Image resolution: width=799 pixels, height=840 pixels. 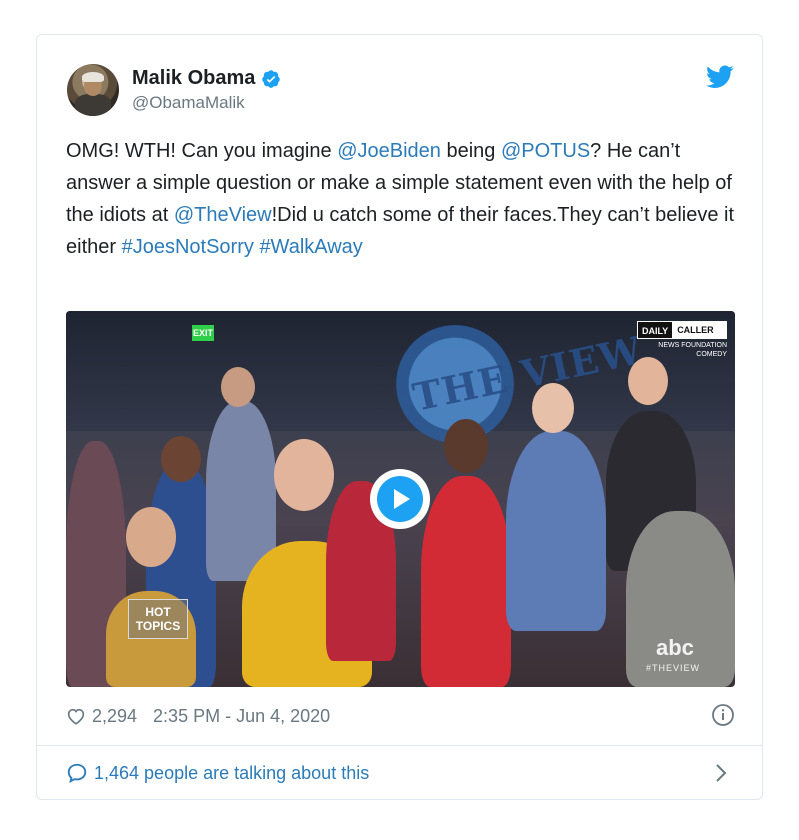 What do you see at coordinates (241, 716) in the screenshot?
I see `timestamp: 2:35 PM - Jun 4, 2020` at bounding box center [241, 716].